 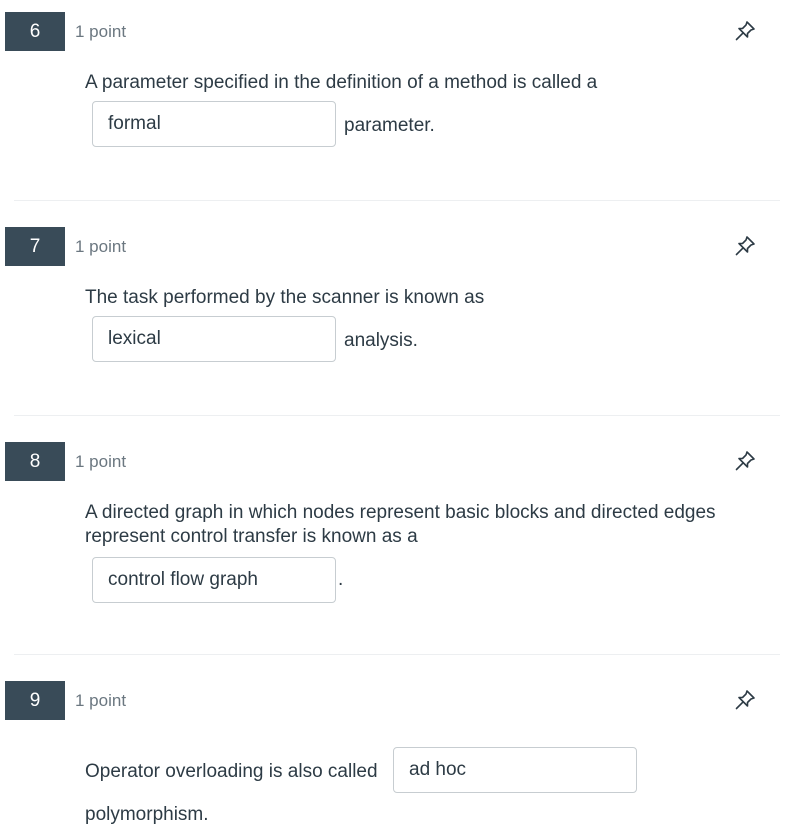 I want to click on question-number: 7, so click(x=35, y=246).